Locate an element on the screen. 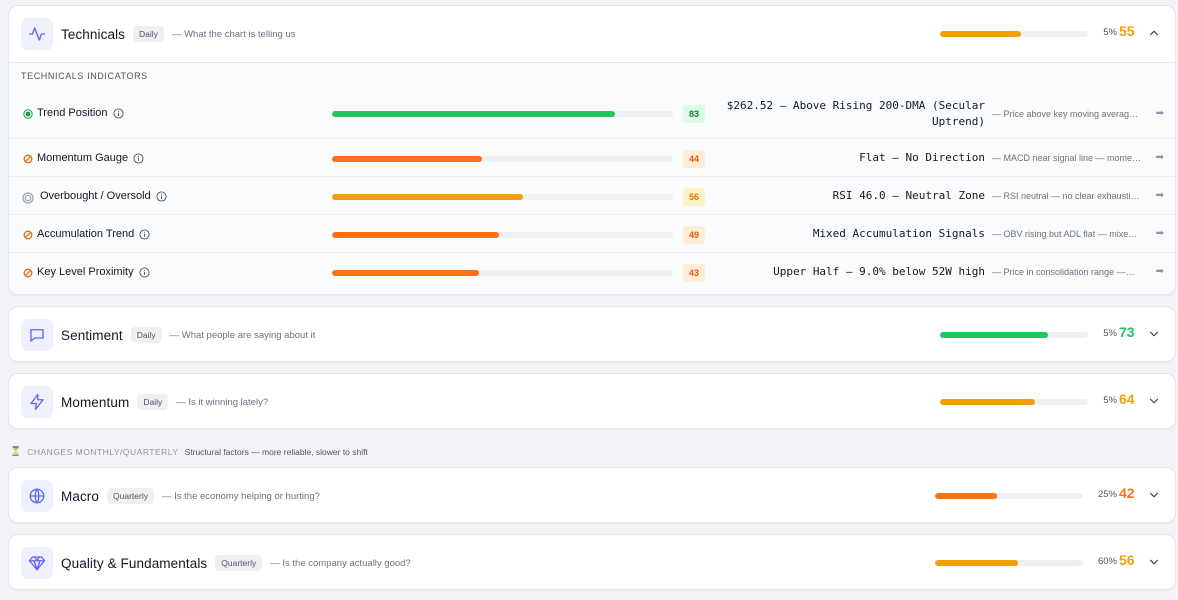 The image size is (1178, 600). card-title: Macro is located at coordinates (80, 496).